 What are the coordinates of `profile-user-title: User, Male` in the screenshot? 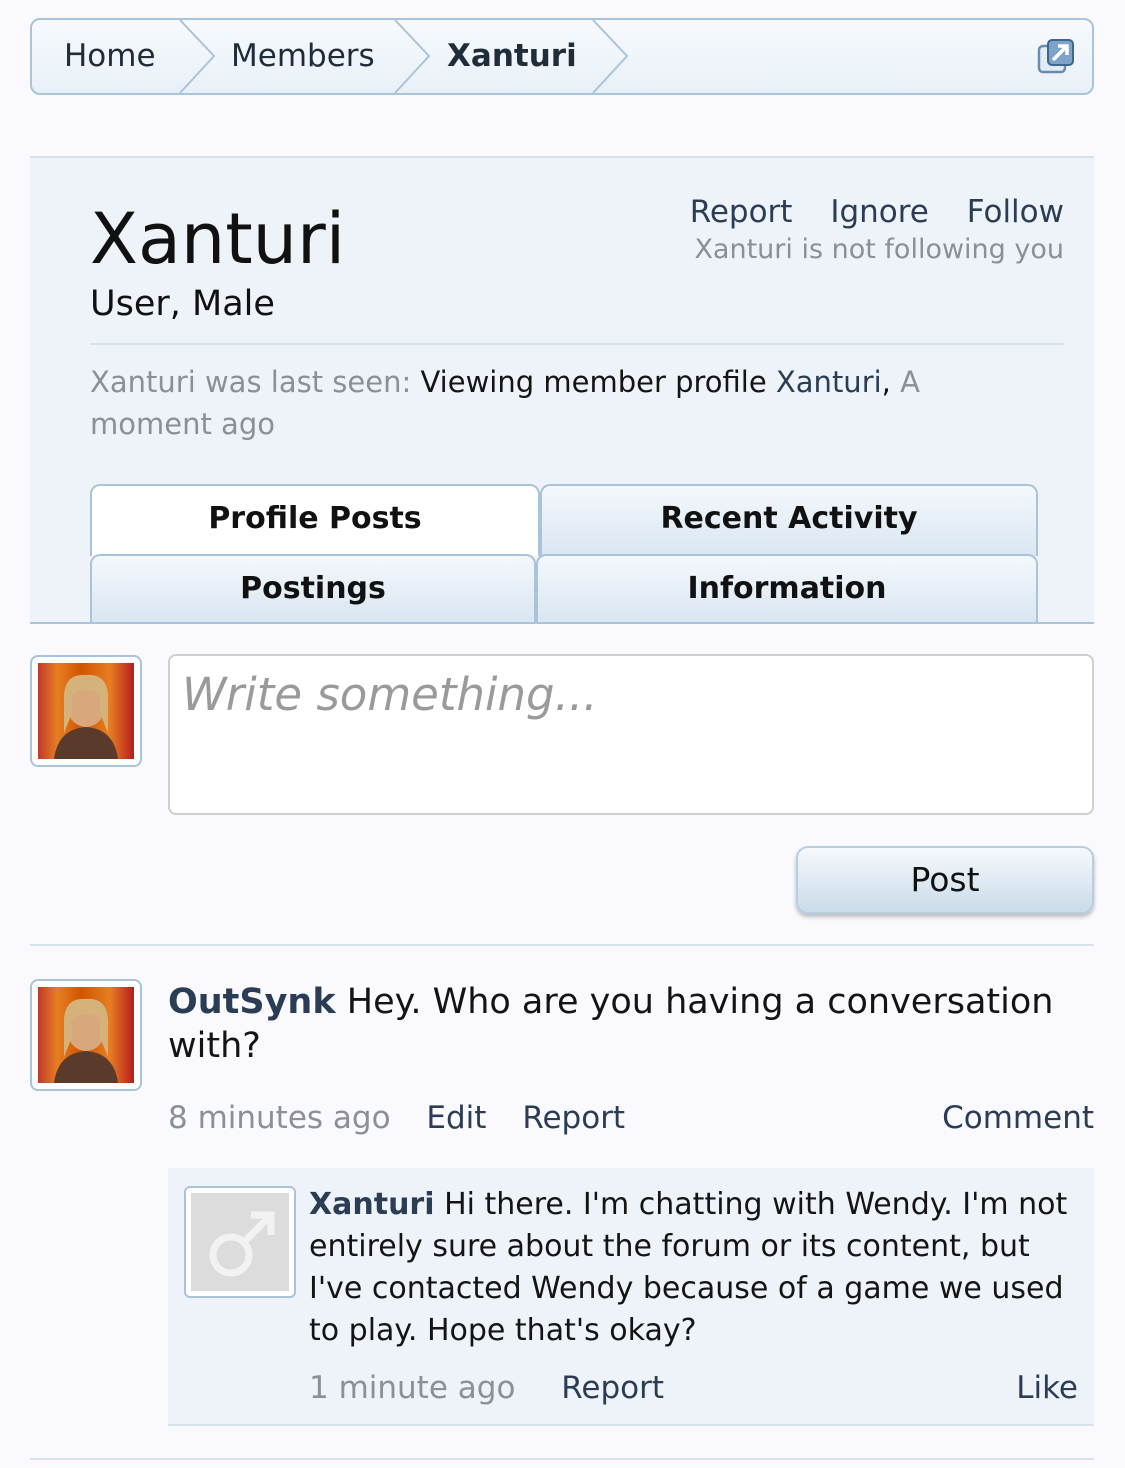 It's located at (182, 304).